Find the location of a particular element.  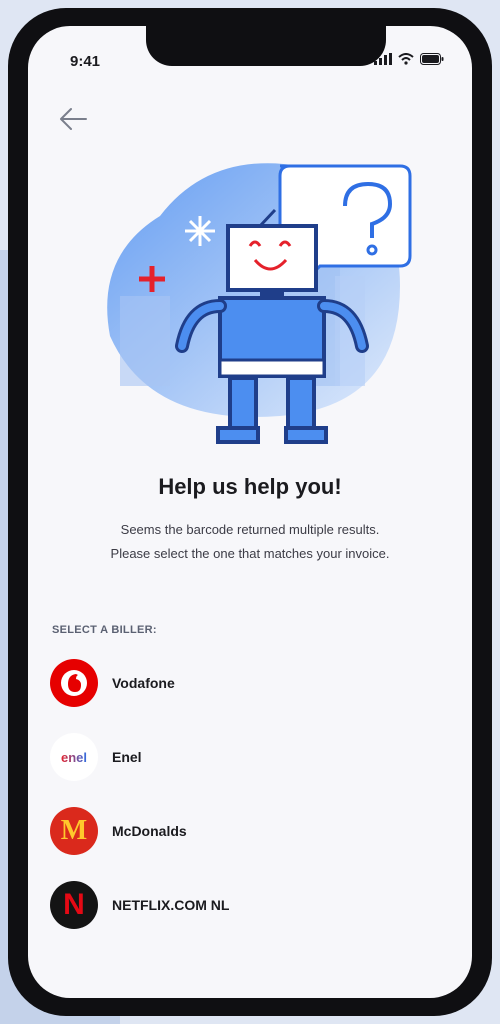

biller-name: NETFLIX.COM NL is located at coordinates (171, 905).